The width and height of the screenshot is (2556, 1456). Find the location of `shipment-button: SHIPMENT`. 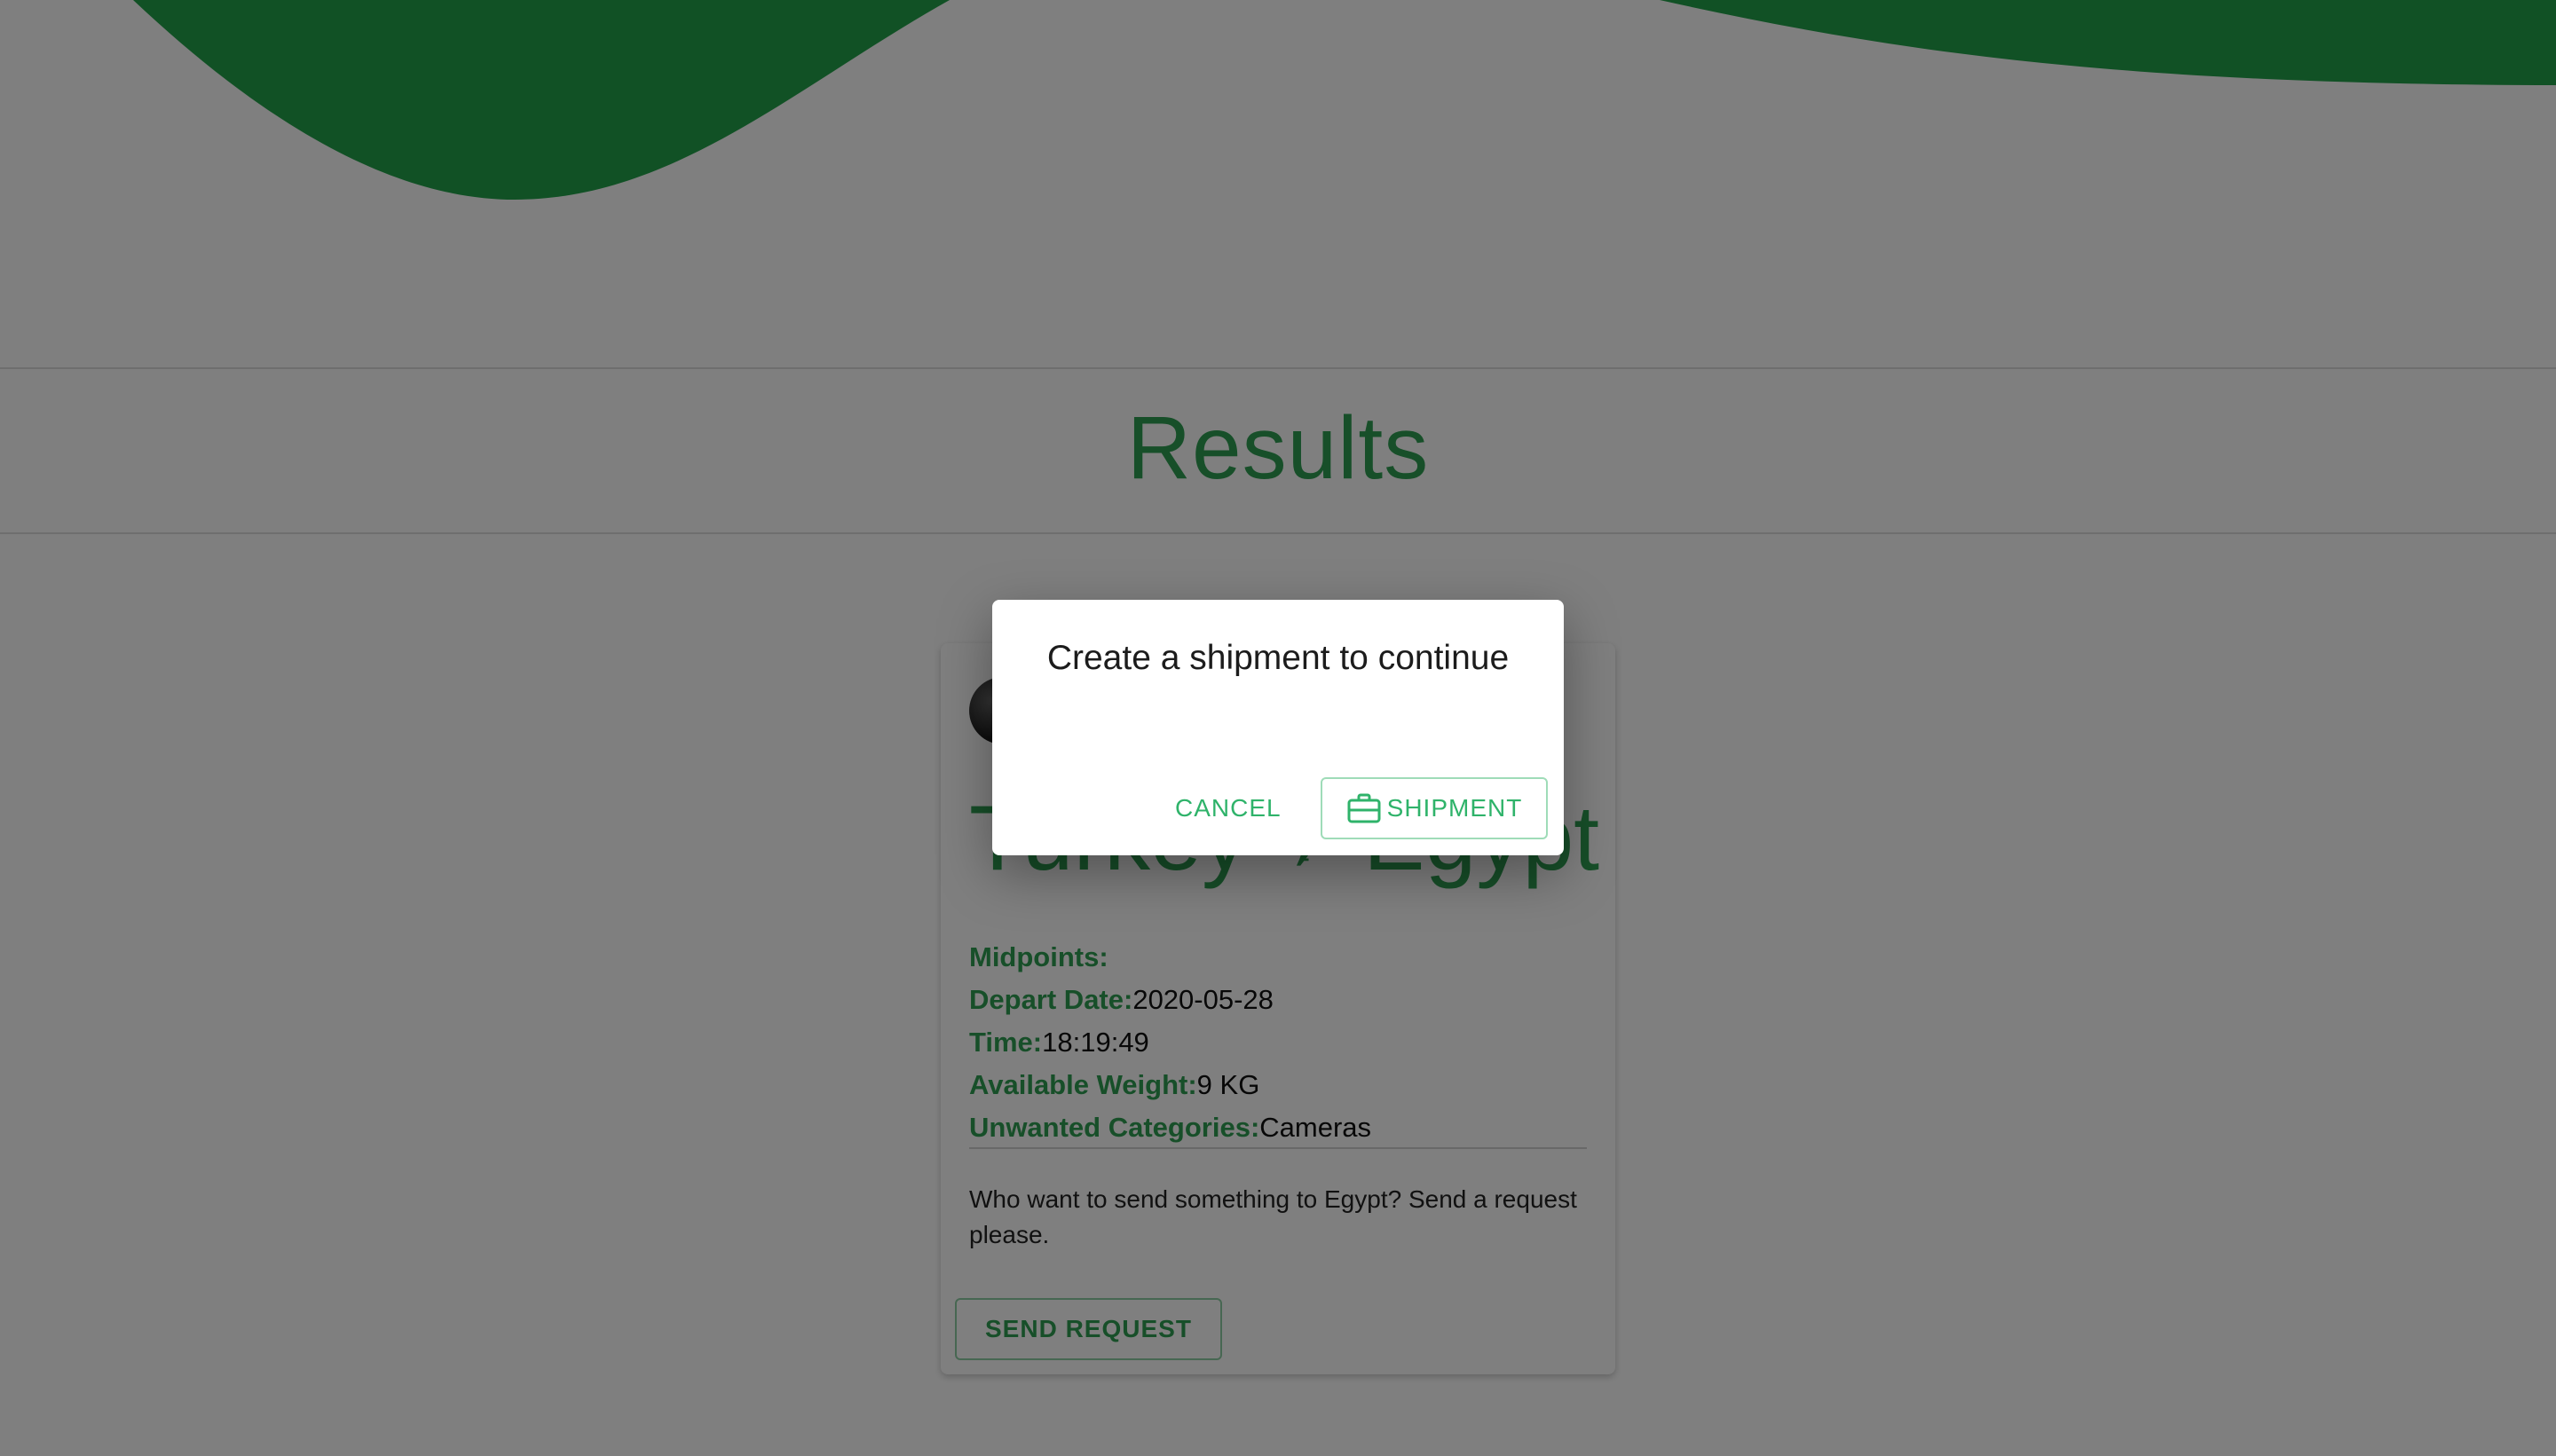

shipment-button: SHIPMENT is located at coordinates (1434, 808).